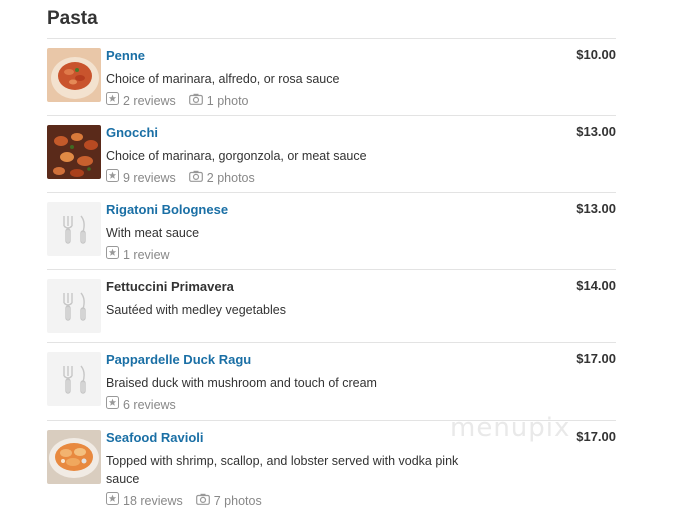  What do you see at coordinates (227, 100) in the screenshot?
I see `photos-count: 1 photo` at bounding box center [227, 100].